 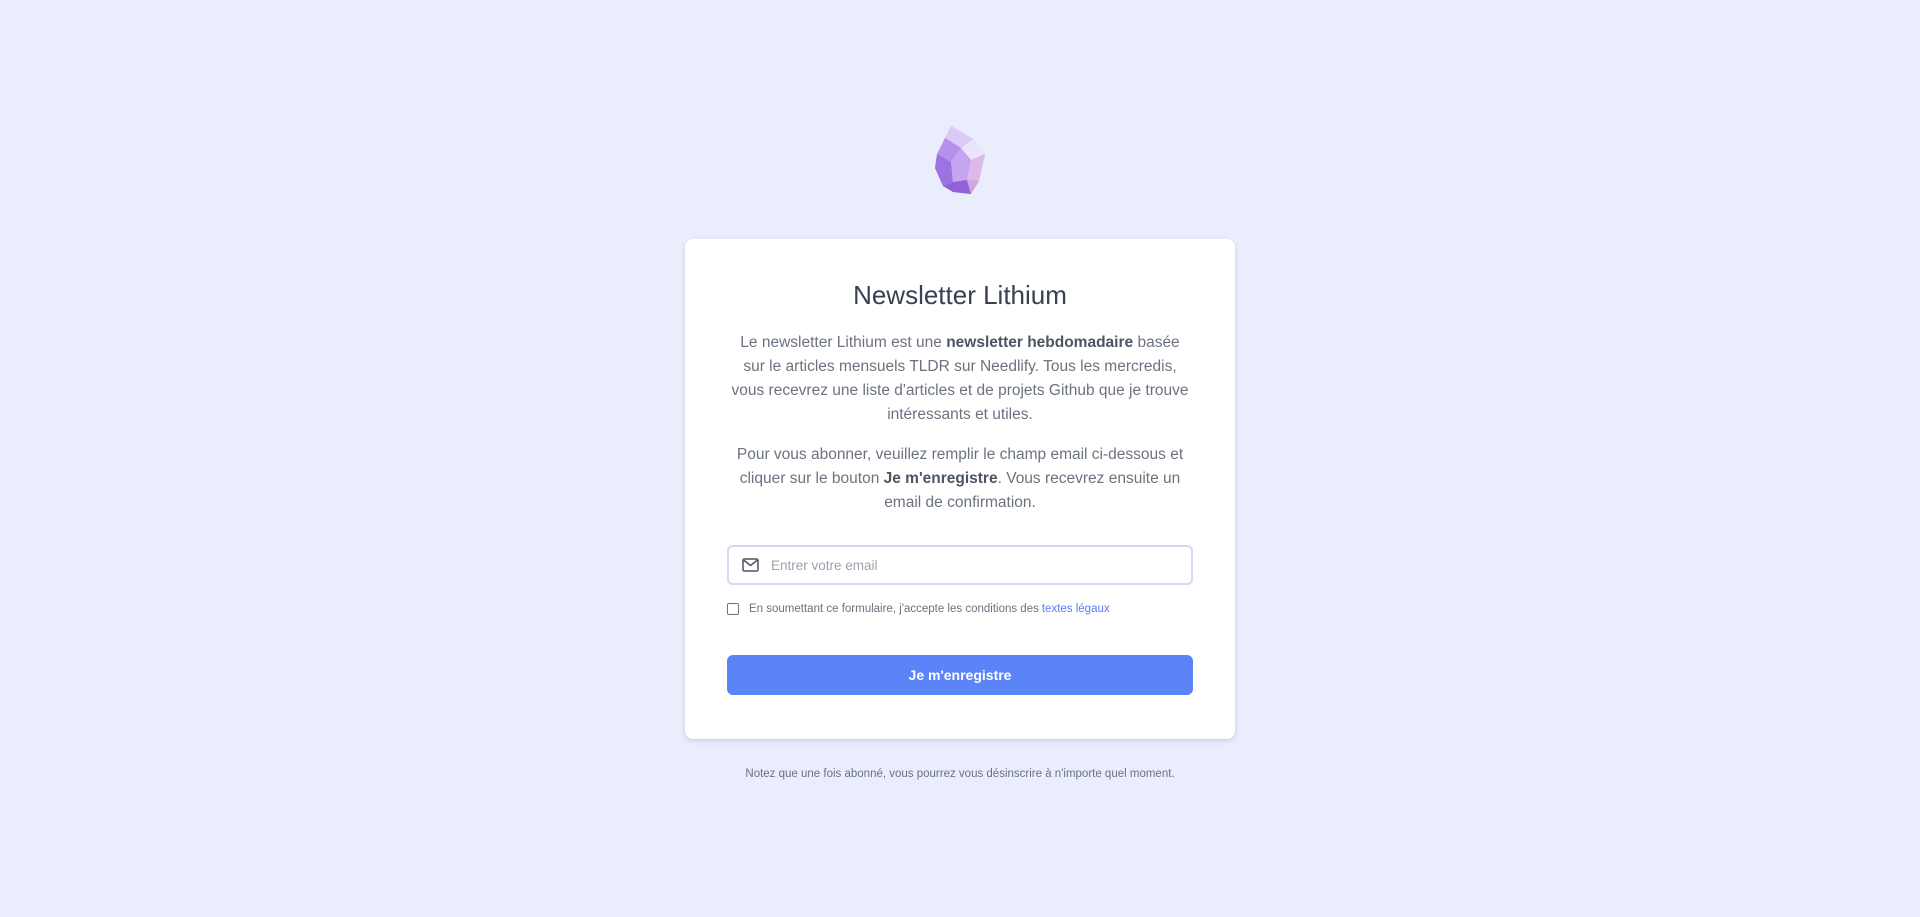 What do you see at coordinates (960, 160) in the screenshot?
I see `lithium-crystal-icon` at bounding box center [960, 160].